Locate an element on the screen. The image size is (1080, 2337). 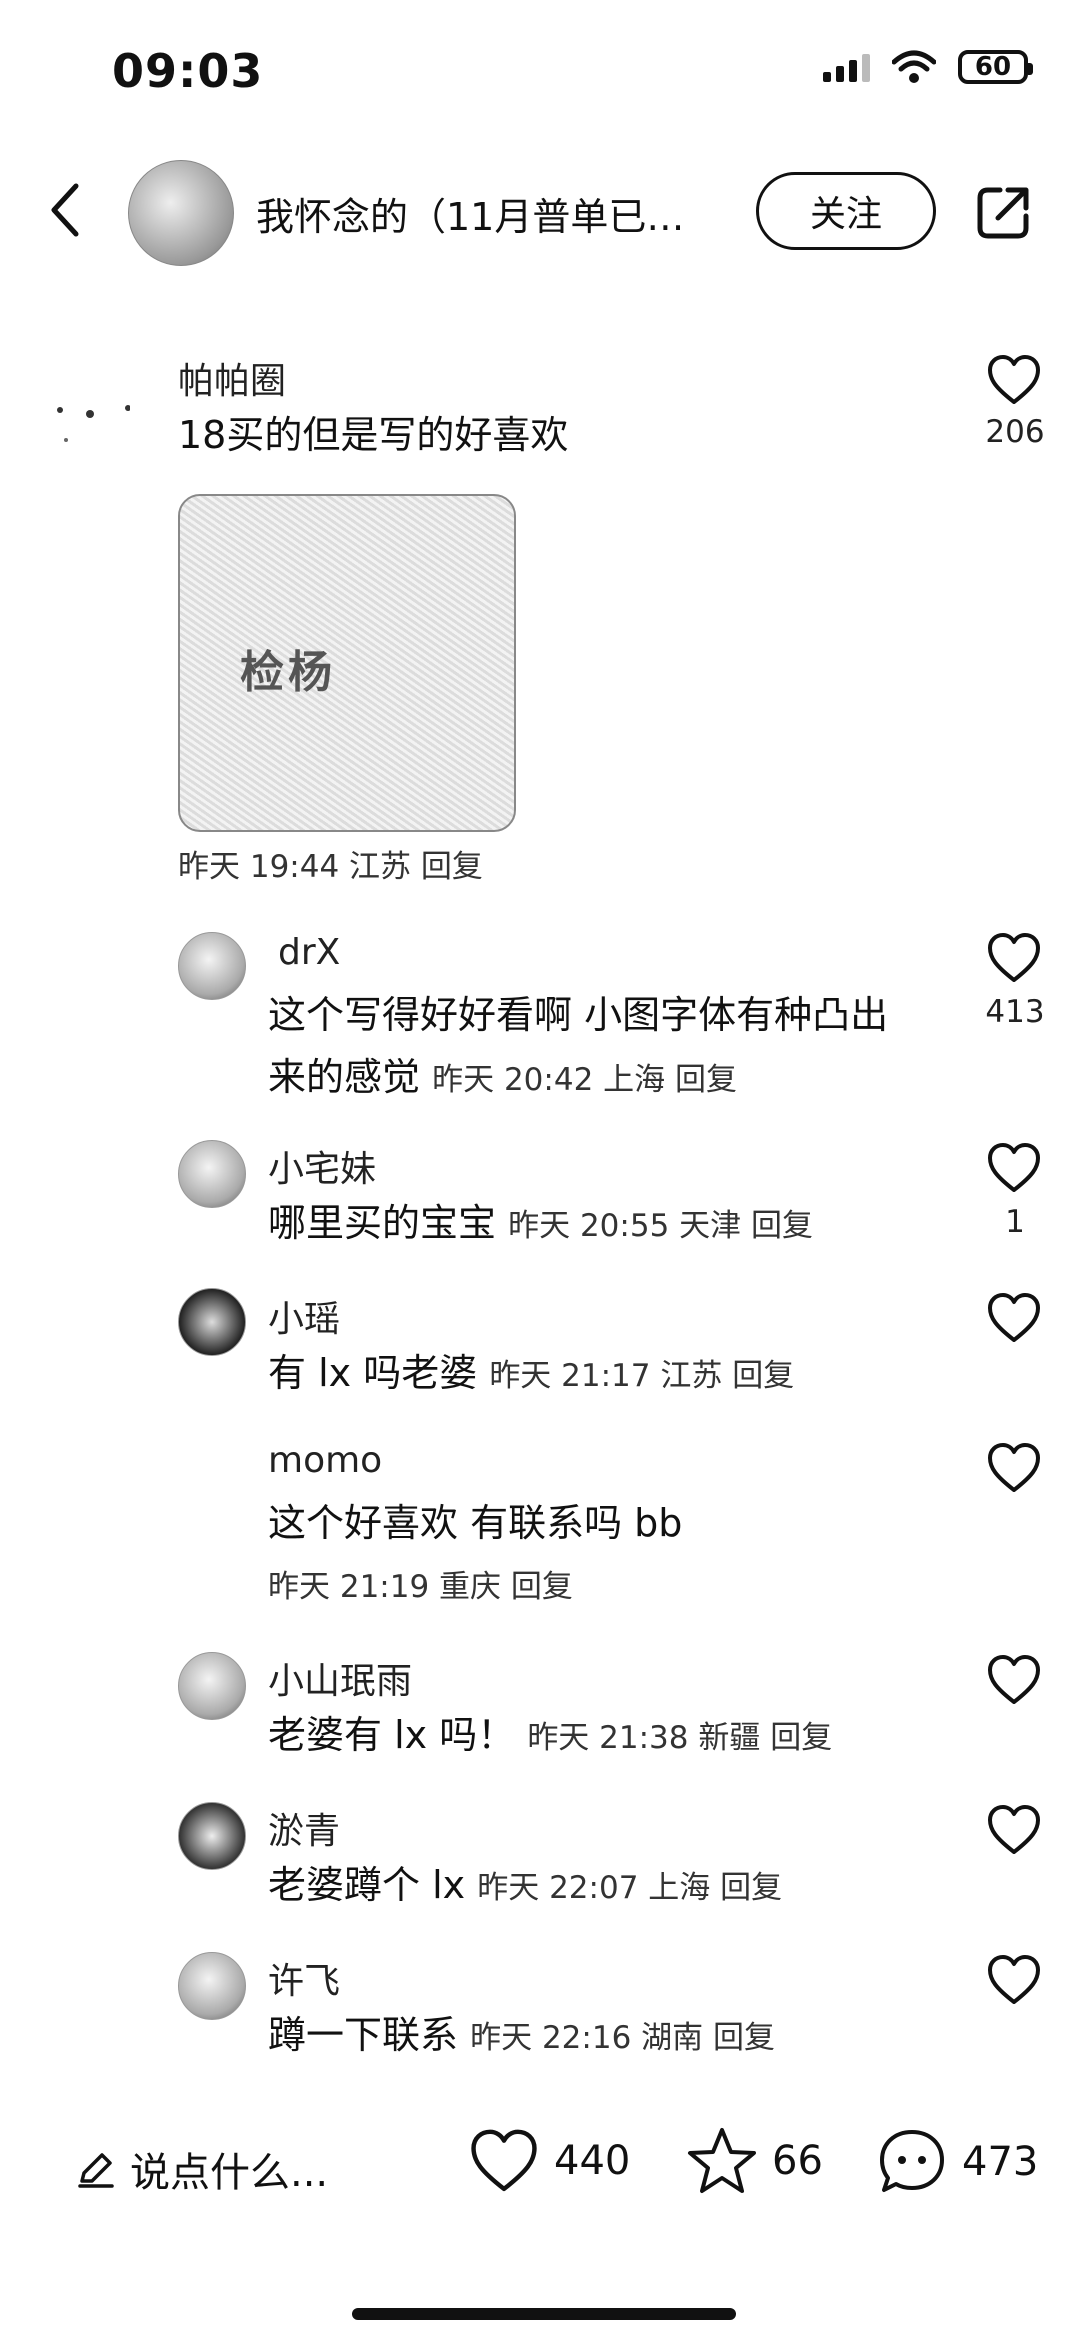
comment-image-text: 检杨 is located at coordinates (288, 672).